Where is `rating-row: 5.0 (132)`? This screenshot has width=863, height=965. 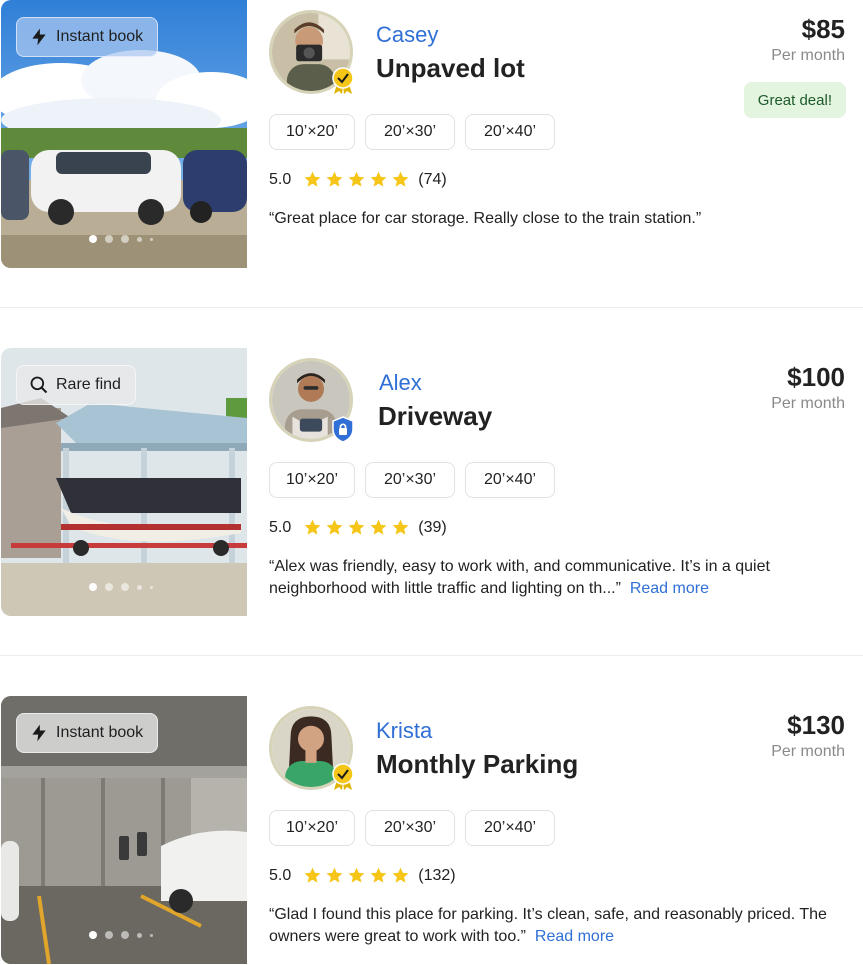 rating-row: 5.0 (132) is located at coordinates (362, 875).